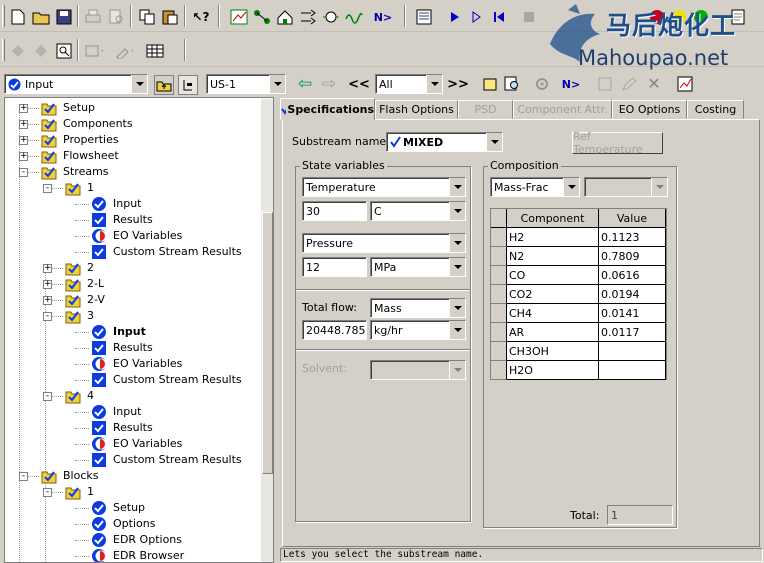 This screenshot has width=764, height=563. Describe the element at coordinates (632, 294) in the screenshot. I see `component-value-cell: 0.0194` at that location.